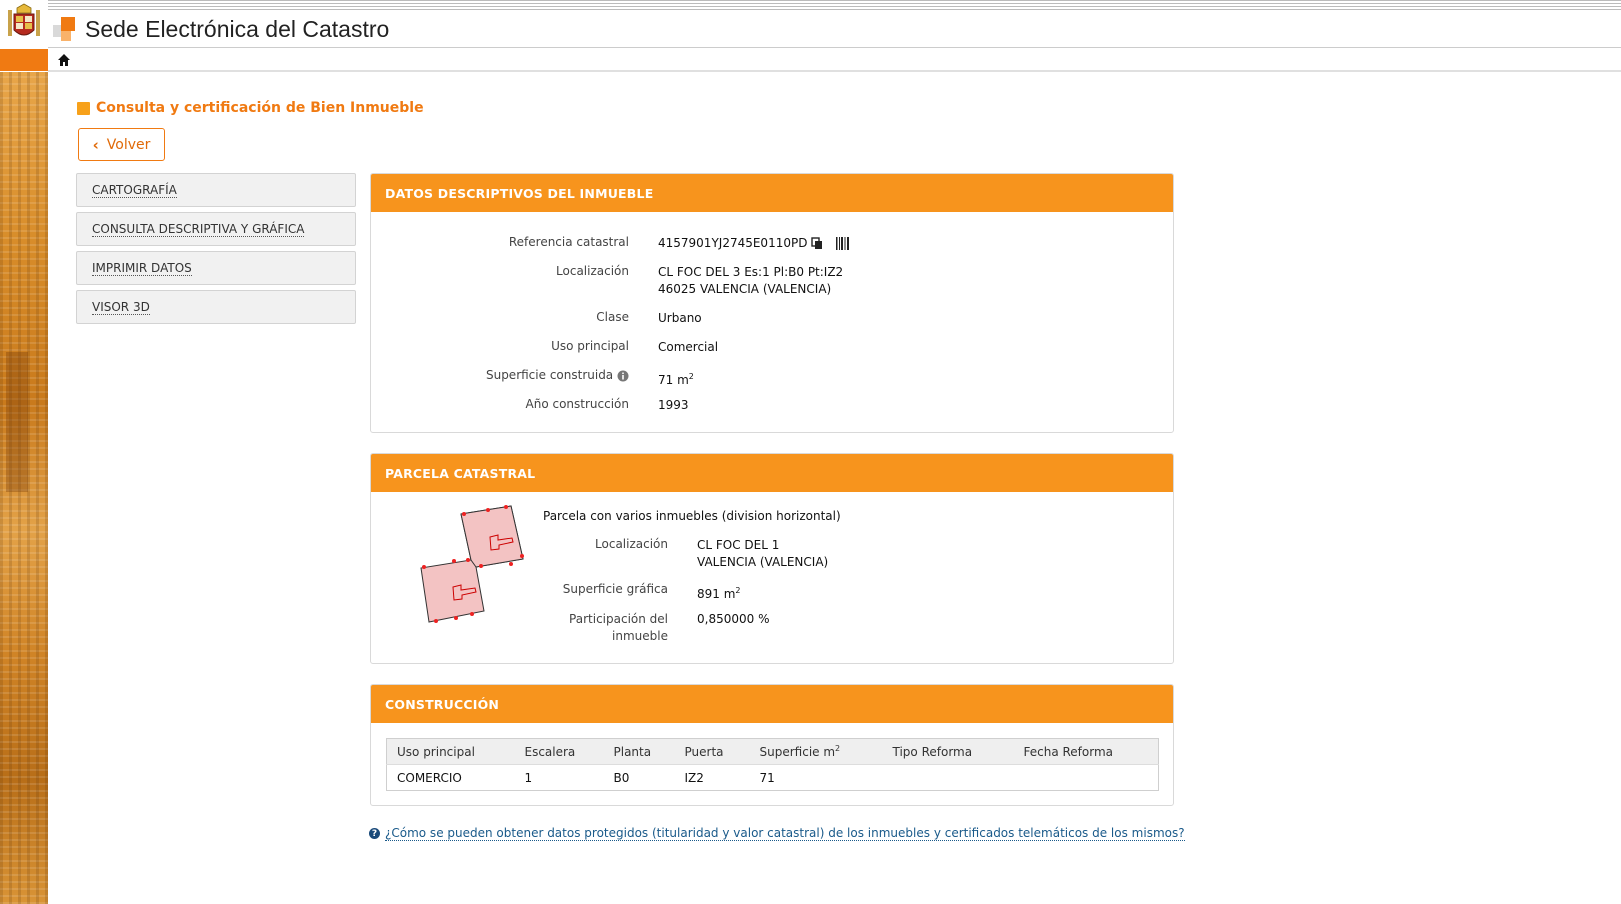 The height and width of the screenshot is (904, 1621). Describe the element at coordinates (577, 404) in the screenshot. I see `ano-label: Año construcción` at that location.